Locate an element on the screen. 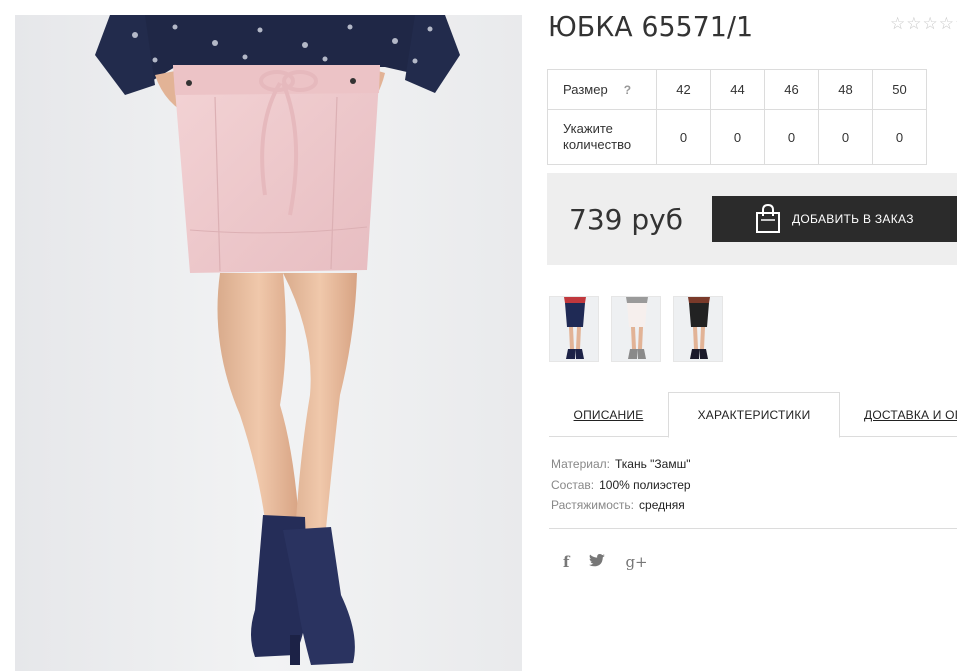  thumbnail-white is located at coordinates (636, 329).